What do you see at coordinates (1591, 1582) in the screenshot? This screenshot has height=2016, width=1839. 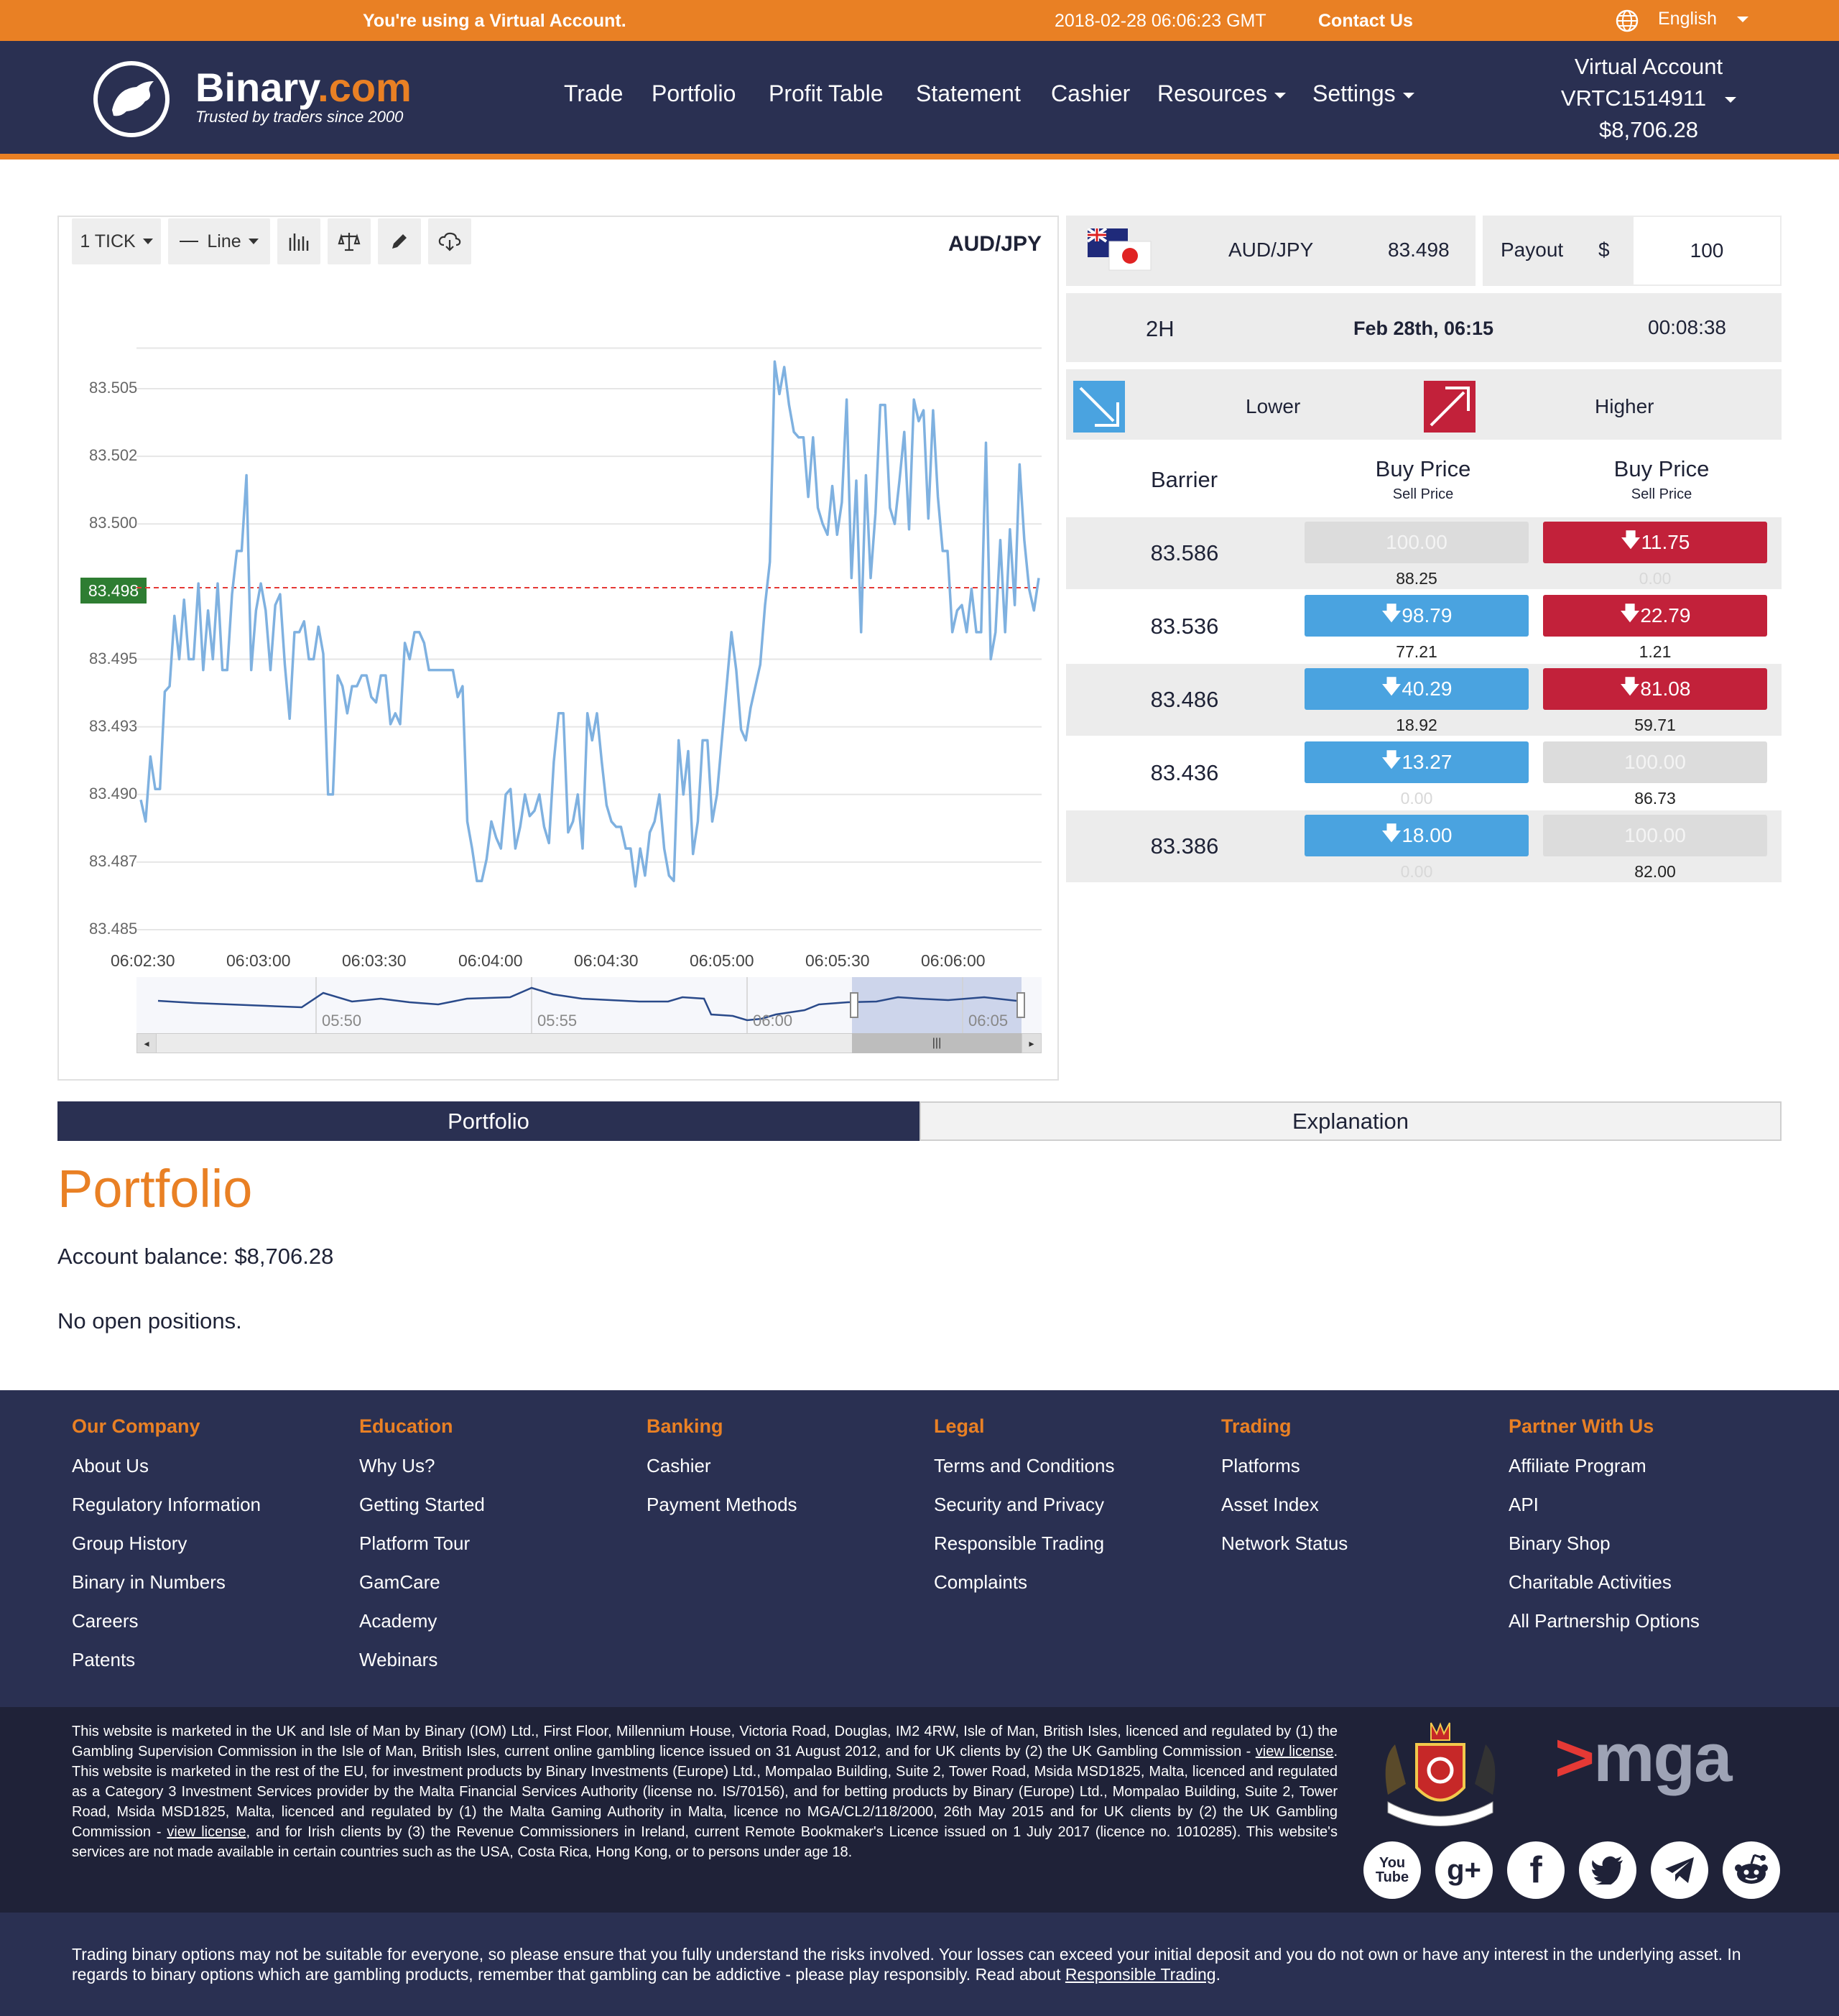 I see `footer-link: Charitable Activities` at bounding box center [1591, 1582].